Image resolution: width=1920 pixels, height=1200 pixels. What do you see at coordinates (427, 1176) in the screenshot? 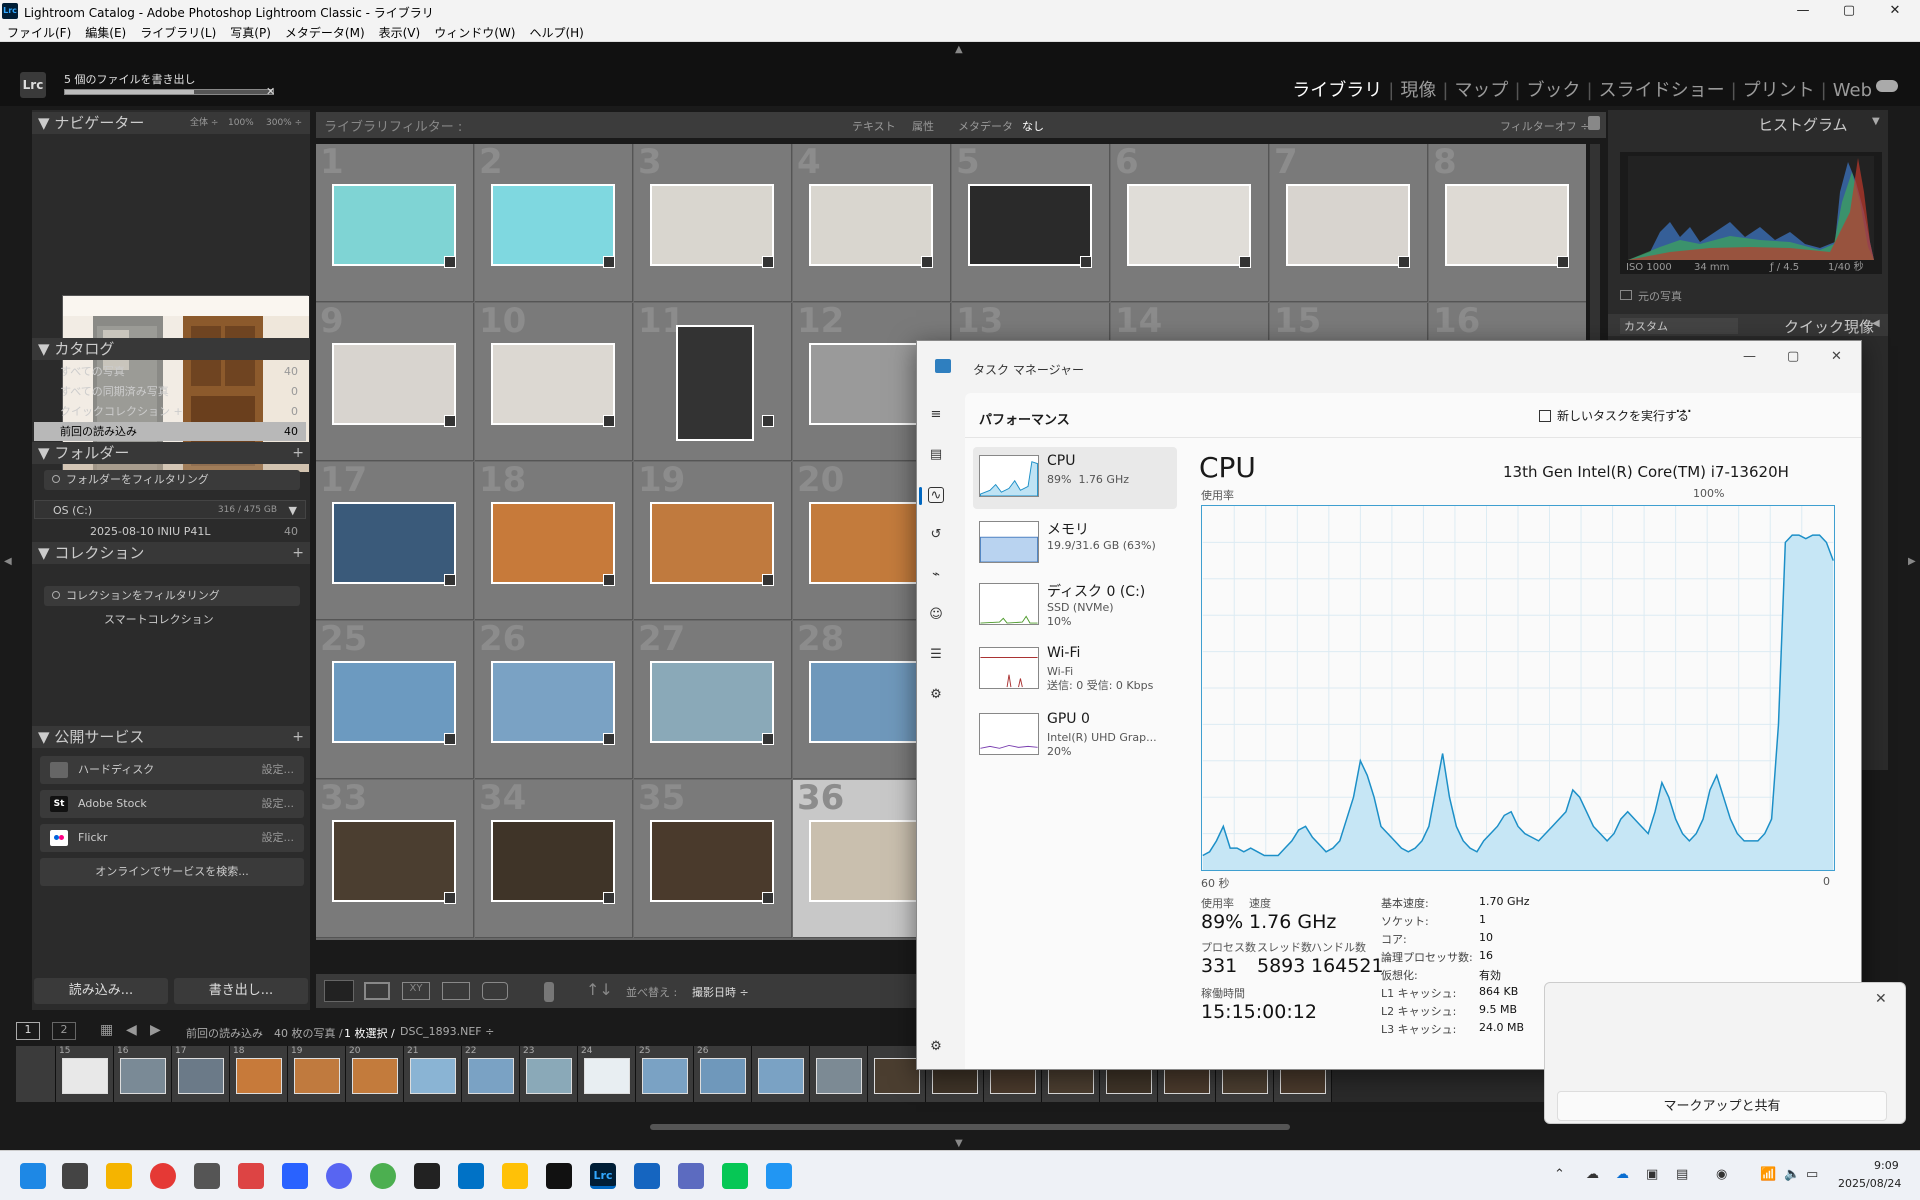
I see `font-app-icon` at bounding box center [427, 1176].